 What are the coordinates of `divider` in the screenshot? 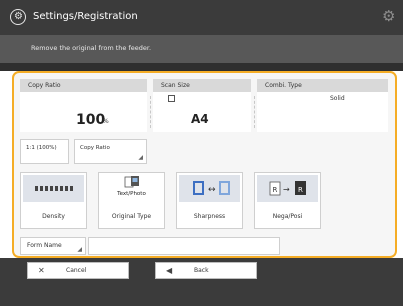 It's located at (201, 67).